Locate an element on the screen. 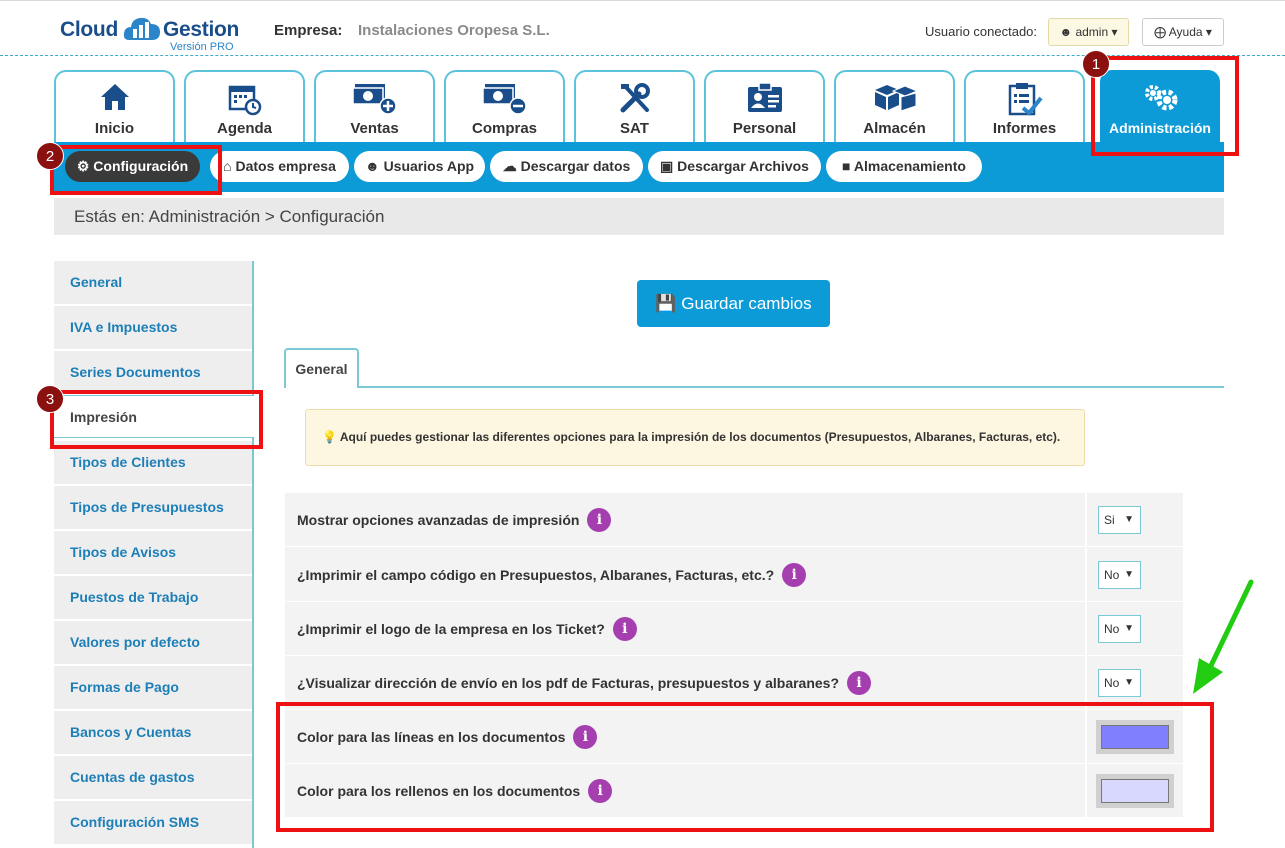 This screenshot has width=1285, height=848. tab-compras: Compras is located at coordinates (504, 106).